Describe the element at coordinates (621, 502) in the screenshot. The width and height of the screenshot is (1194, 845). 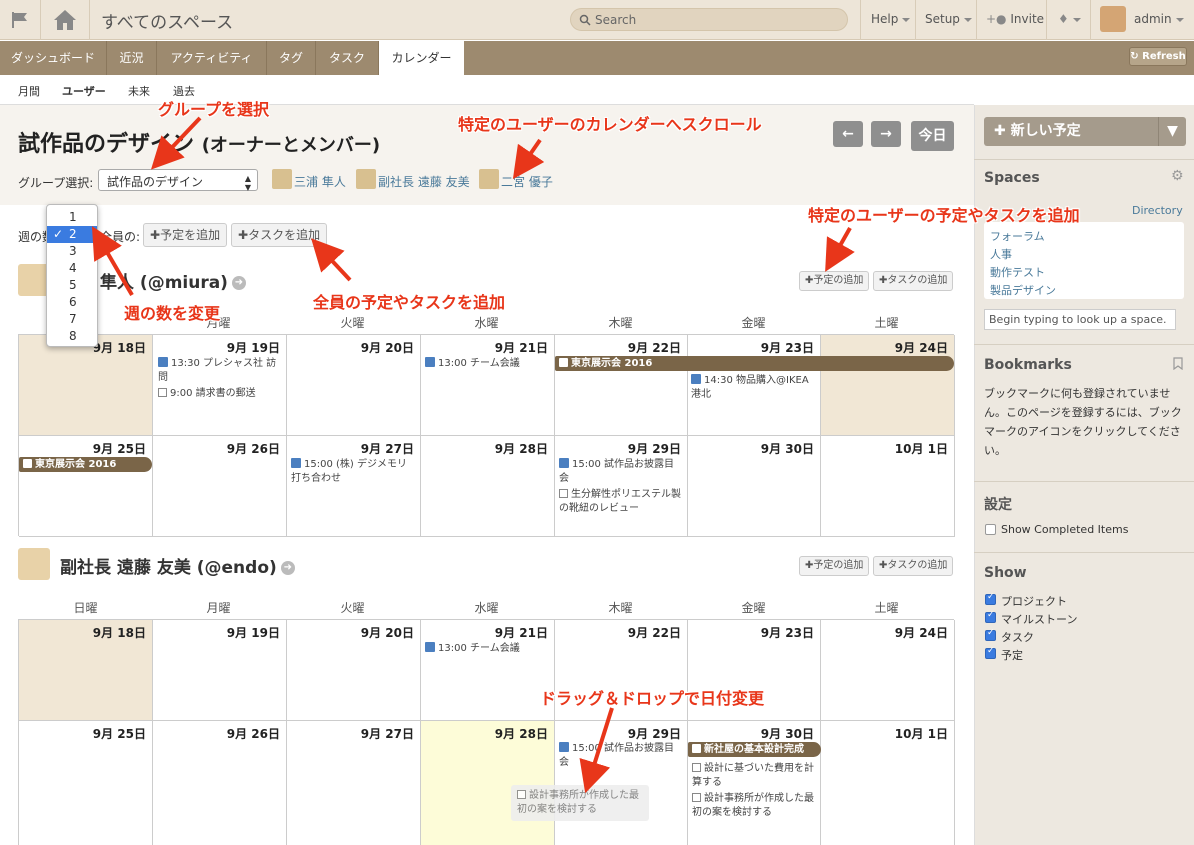
I see `task-item: 生分解性ポリエステル製の靴紐のレビュー` at that location.